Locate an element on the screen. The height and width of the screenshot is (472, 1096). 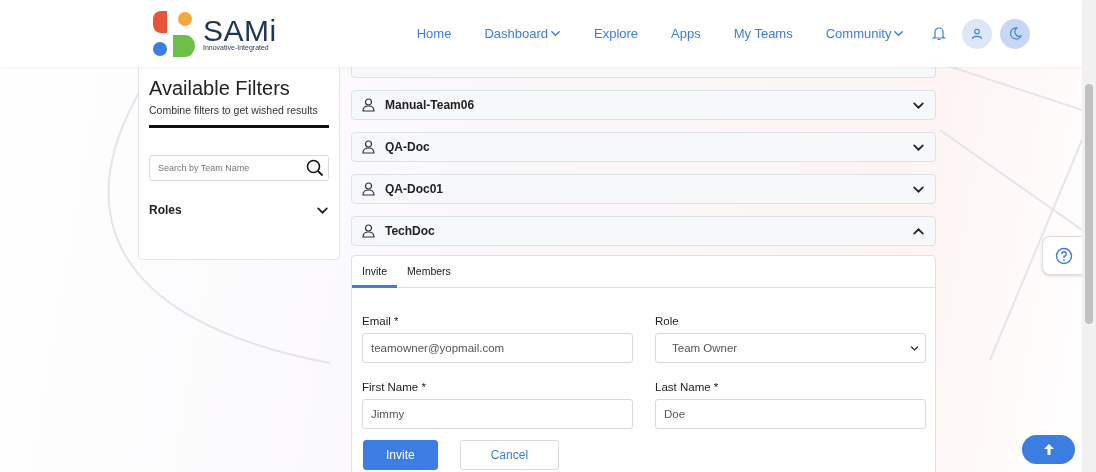
field-label: Last Name * is located at coordinates (687, 387).